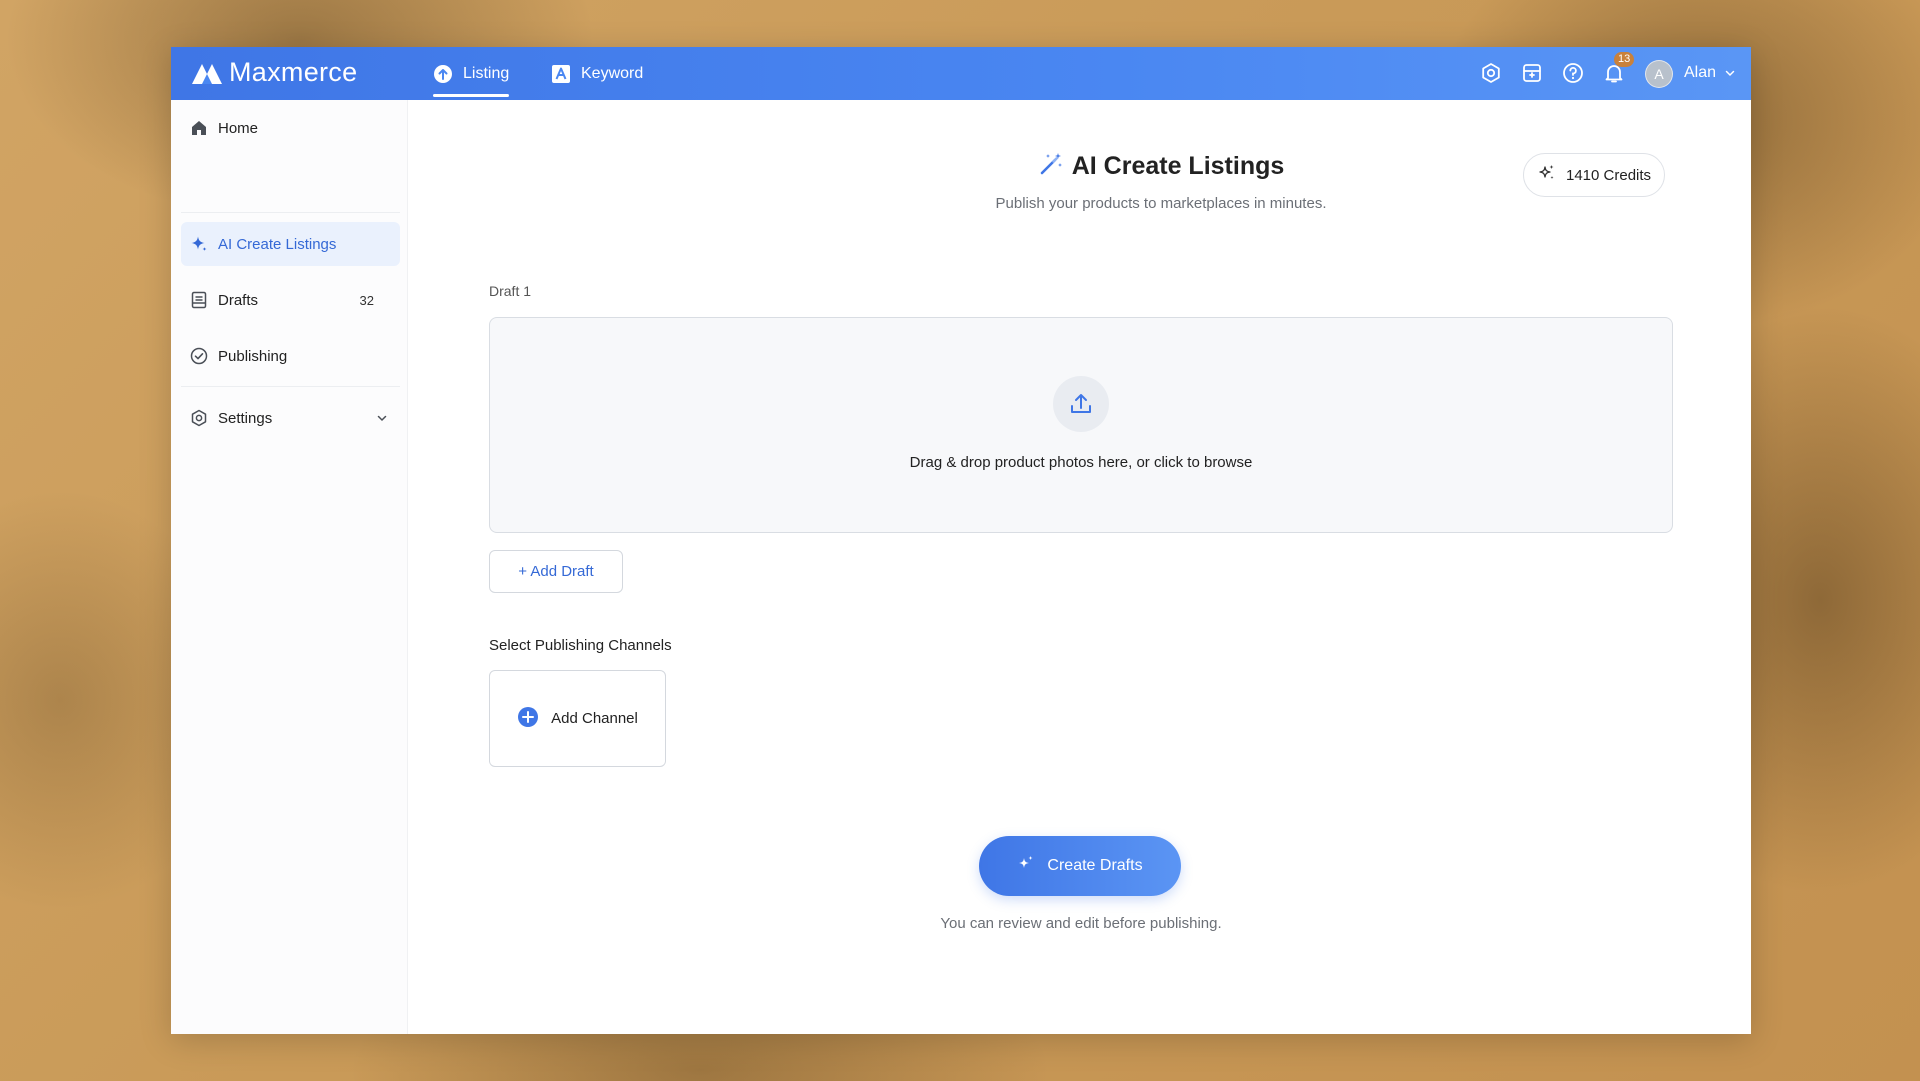  What do you see at coordinates (594, 718) in the screenshot?
I see `add-channel-label: Add Channel` at bounding box center [594, 718].